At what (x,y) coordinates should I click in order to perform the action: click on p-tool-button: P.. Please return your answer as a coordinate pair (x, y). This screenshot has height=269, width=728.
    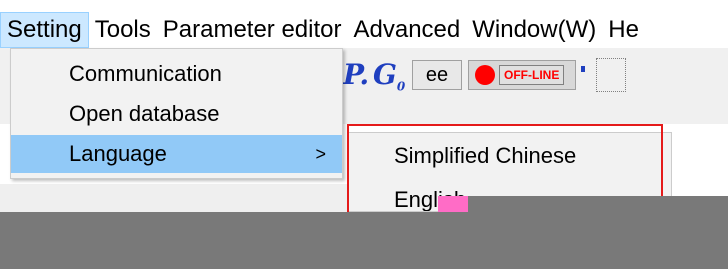
    Looking at the image, I should click on (356, 74).